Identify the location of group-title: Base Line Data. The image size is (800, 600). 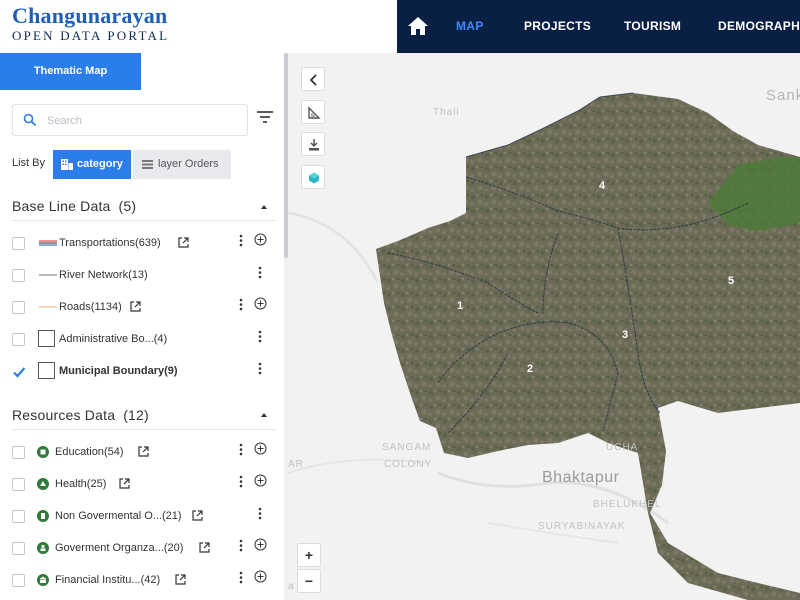
(61, 206).